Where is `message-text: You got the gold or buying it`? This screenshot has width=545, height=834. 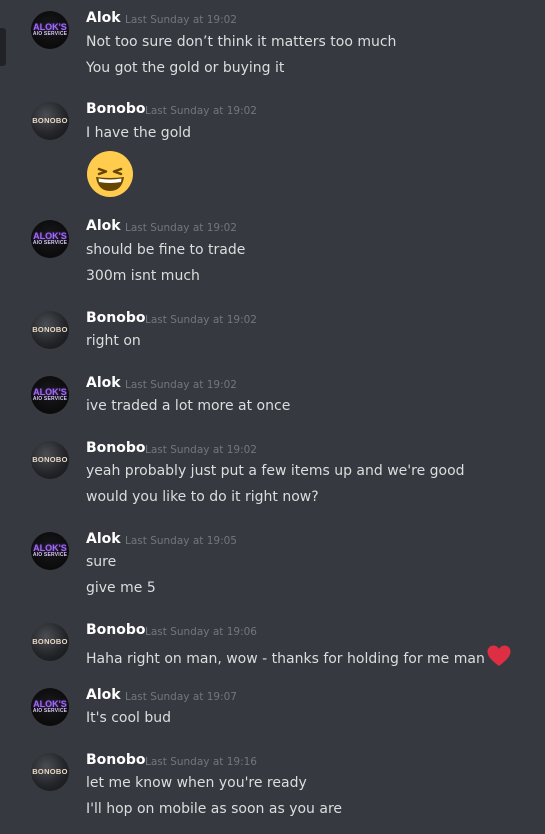
message-text: You got the gold or buying it is located at coordinates (185, 68).